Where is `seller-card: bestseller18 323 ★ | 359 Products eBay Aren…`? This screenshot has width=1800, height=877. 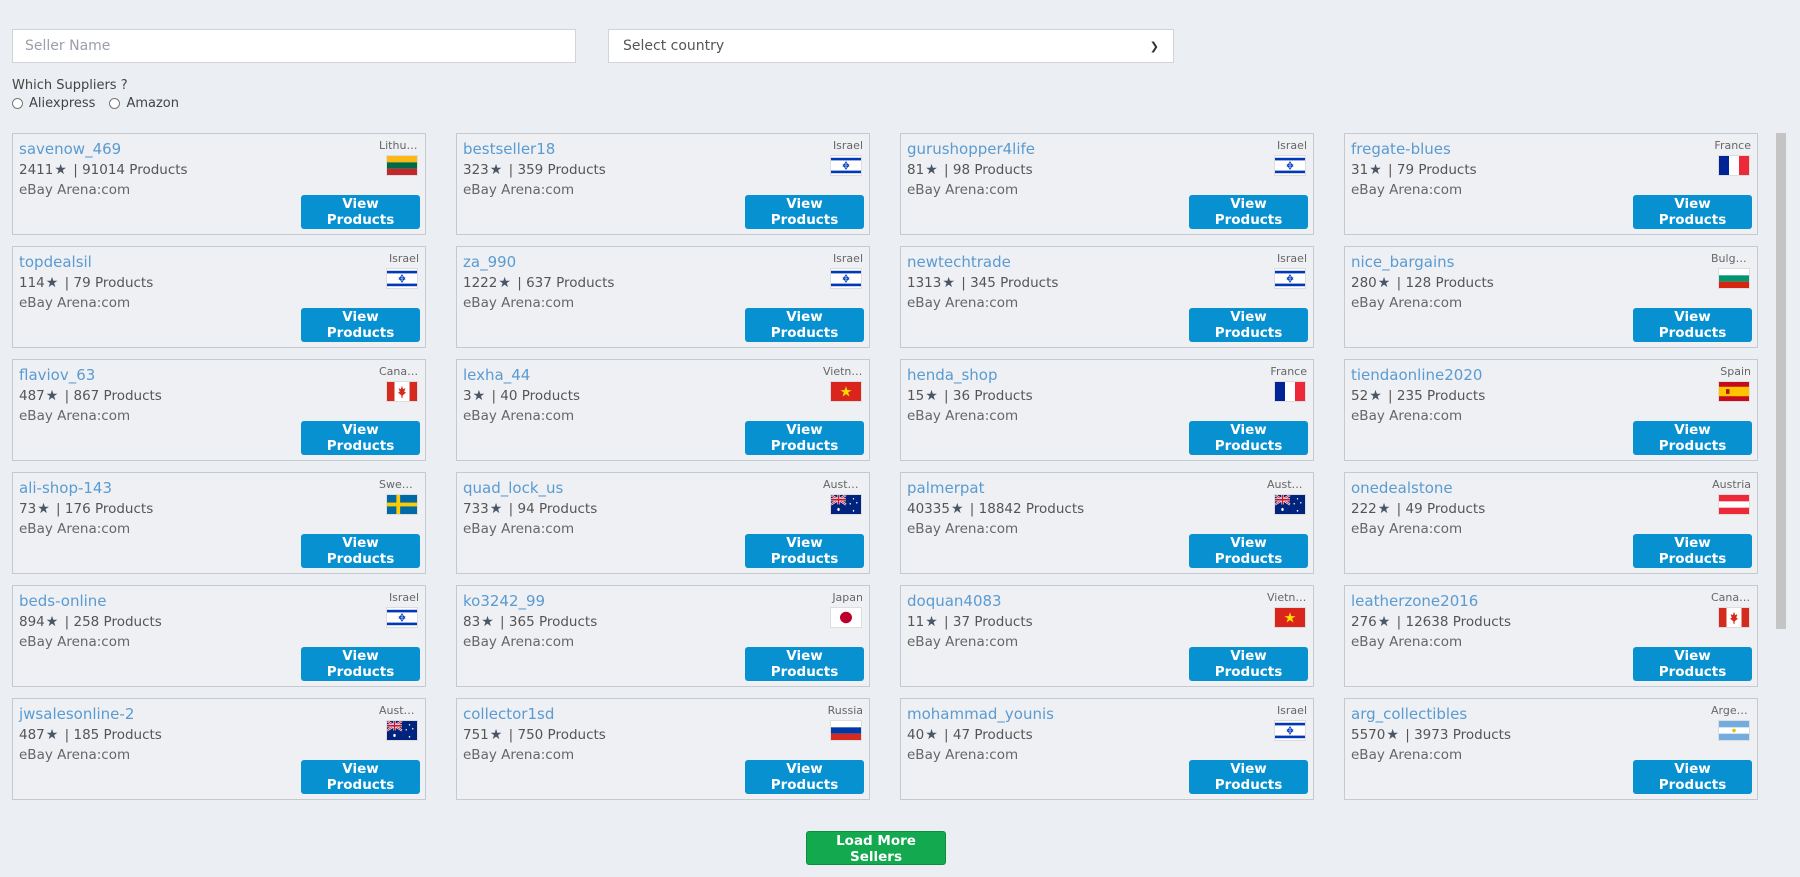
seller-card: bestseller18 323 ★ | 359 Products eBay Aren… is located at coordinates (663, 184).